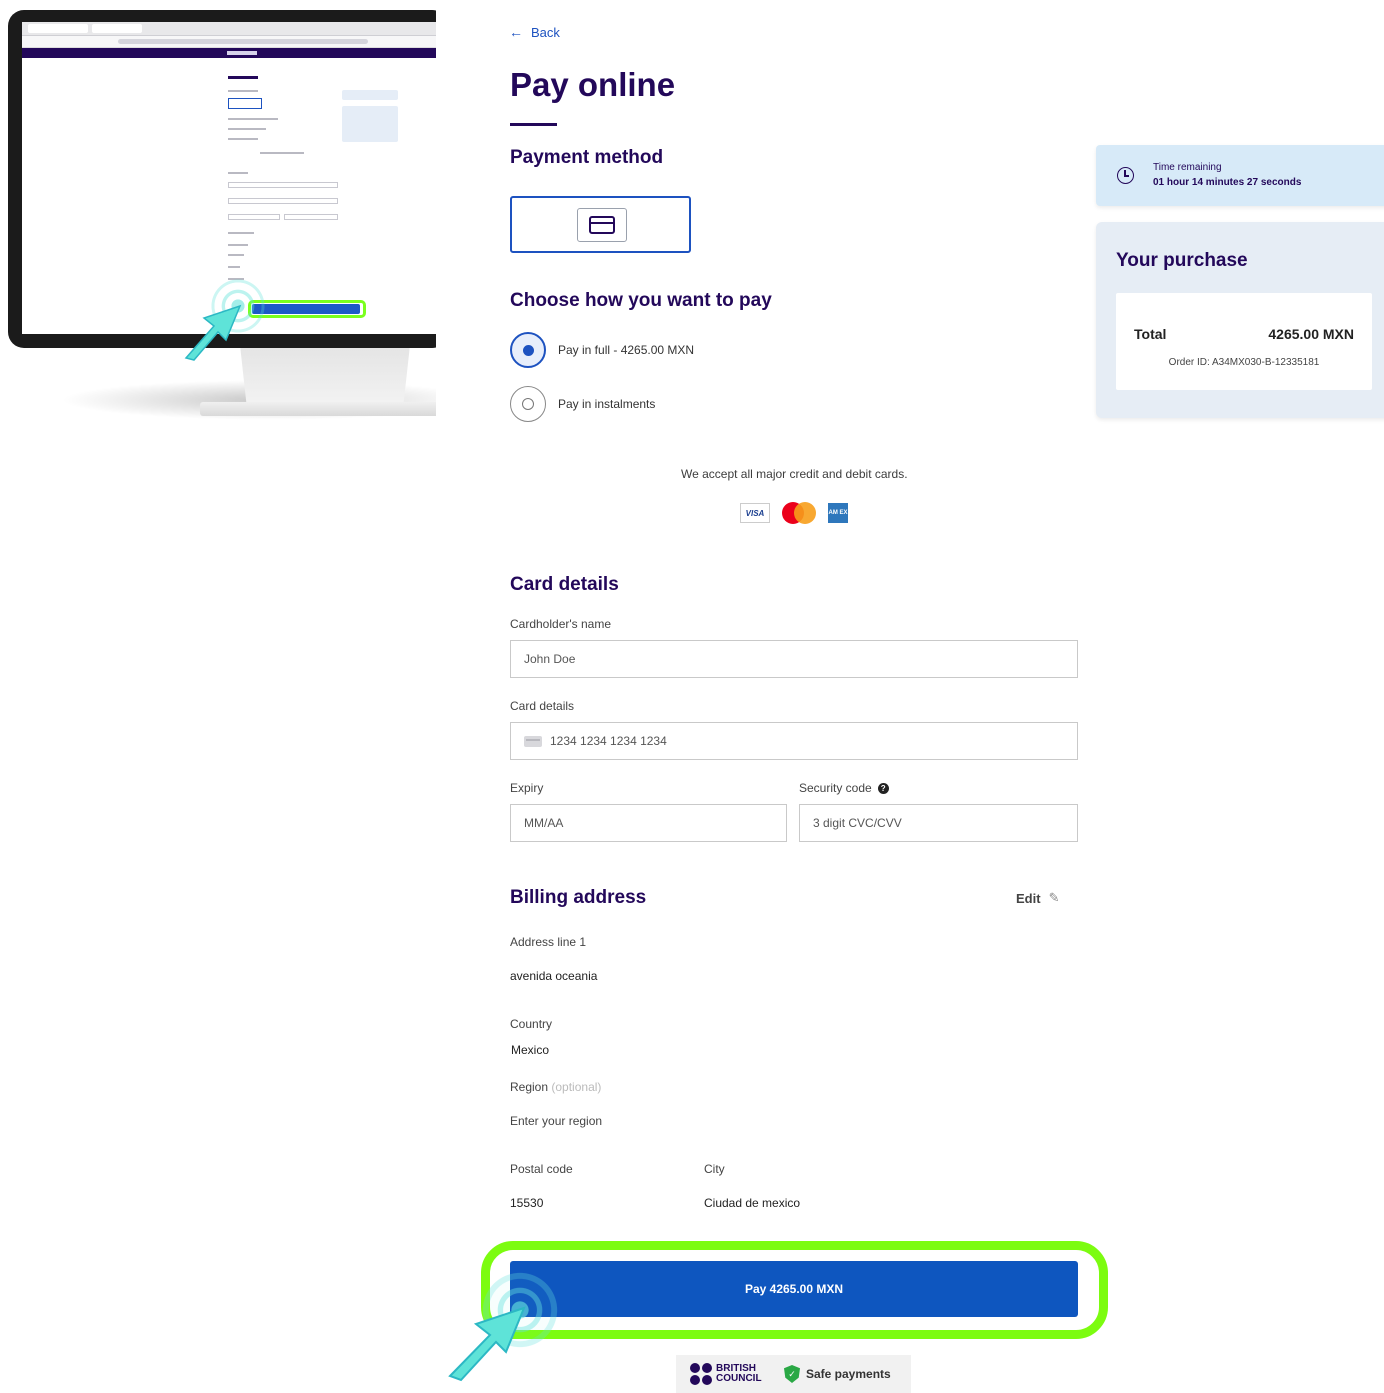 This screenshot has width=1384, height=1393. What do you see at coordinates (529, 1087) in the screenshot?
I see `region-label: Region` at bounding box center [529, 1087].